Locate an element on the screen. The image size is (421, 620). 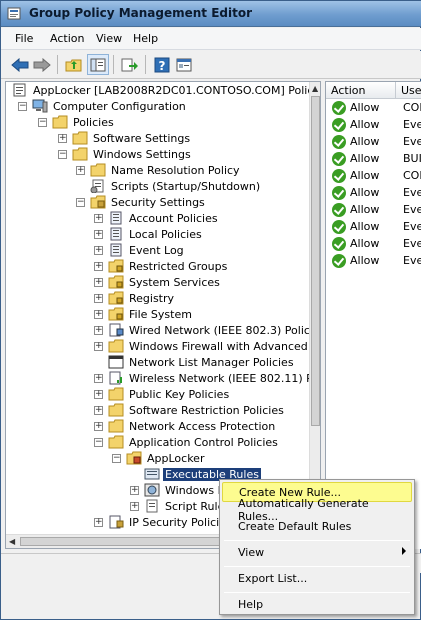
tree-node-public-key-policies: Public Key Policies is located at coordinates (169, 394).